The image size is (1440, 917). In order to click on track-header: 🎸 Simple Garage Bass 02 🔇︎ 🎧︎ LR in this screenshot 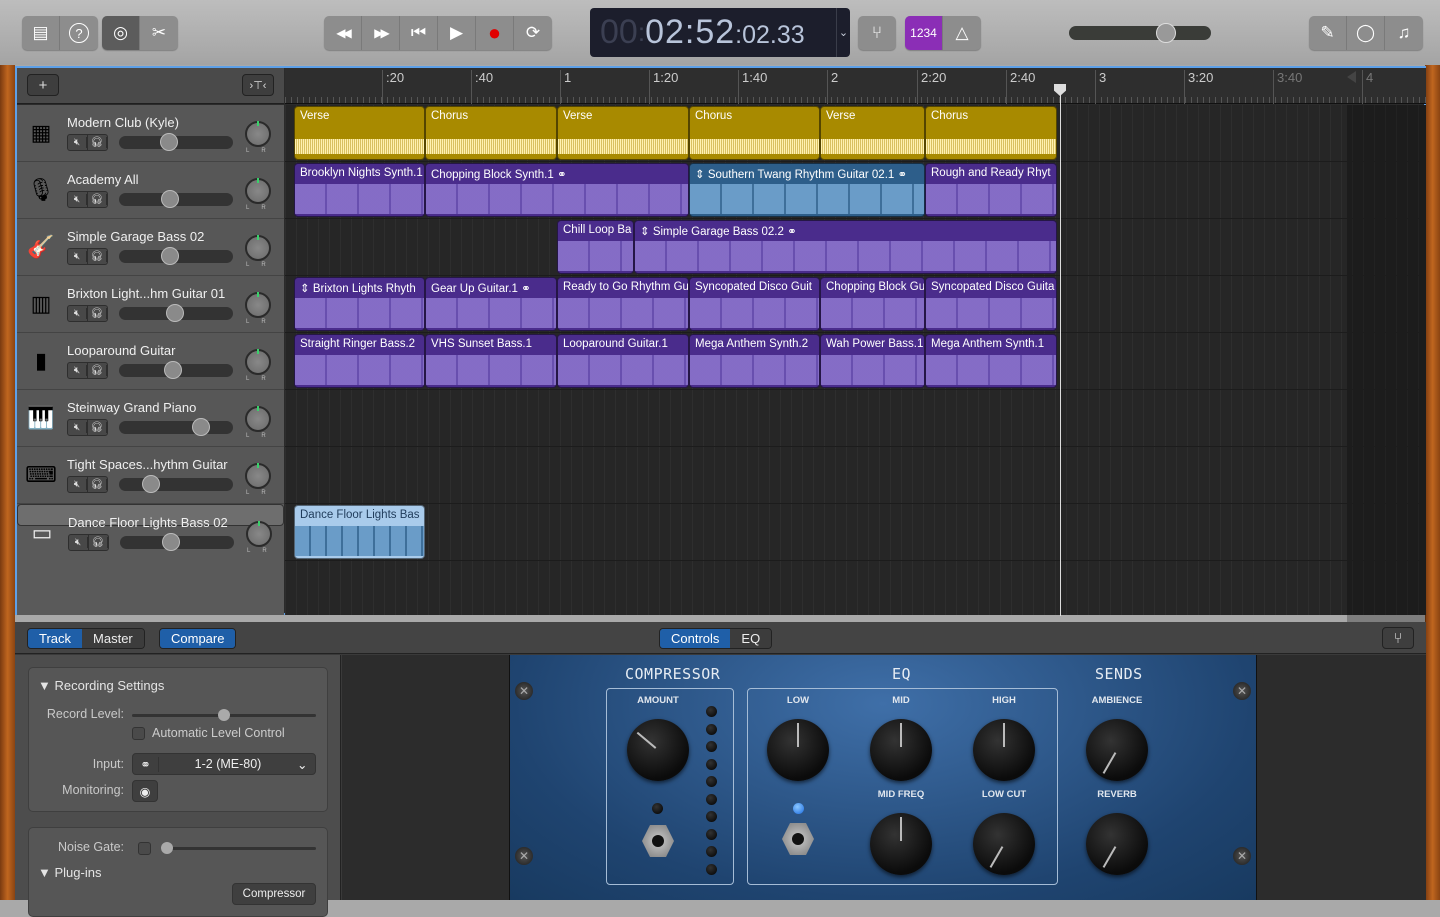, I will do `click(150, 247)`.